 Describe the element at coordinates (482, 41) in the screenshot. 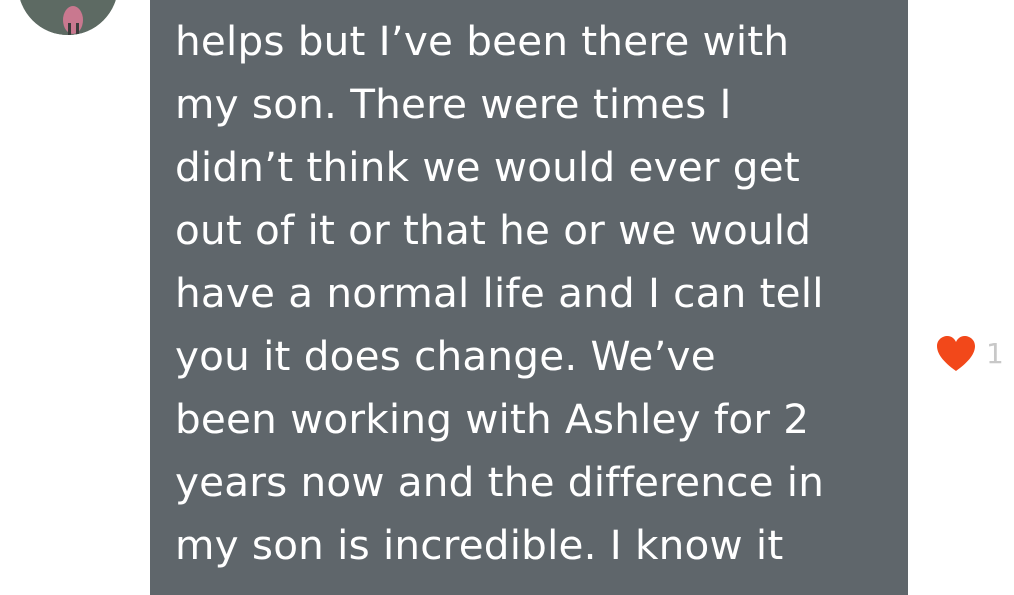

I see `comment-line: helps but I’ve been there with` at that location.